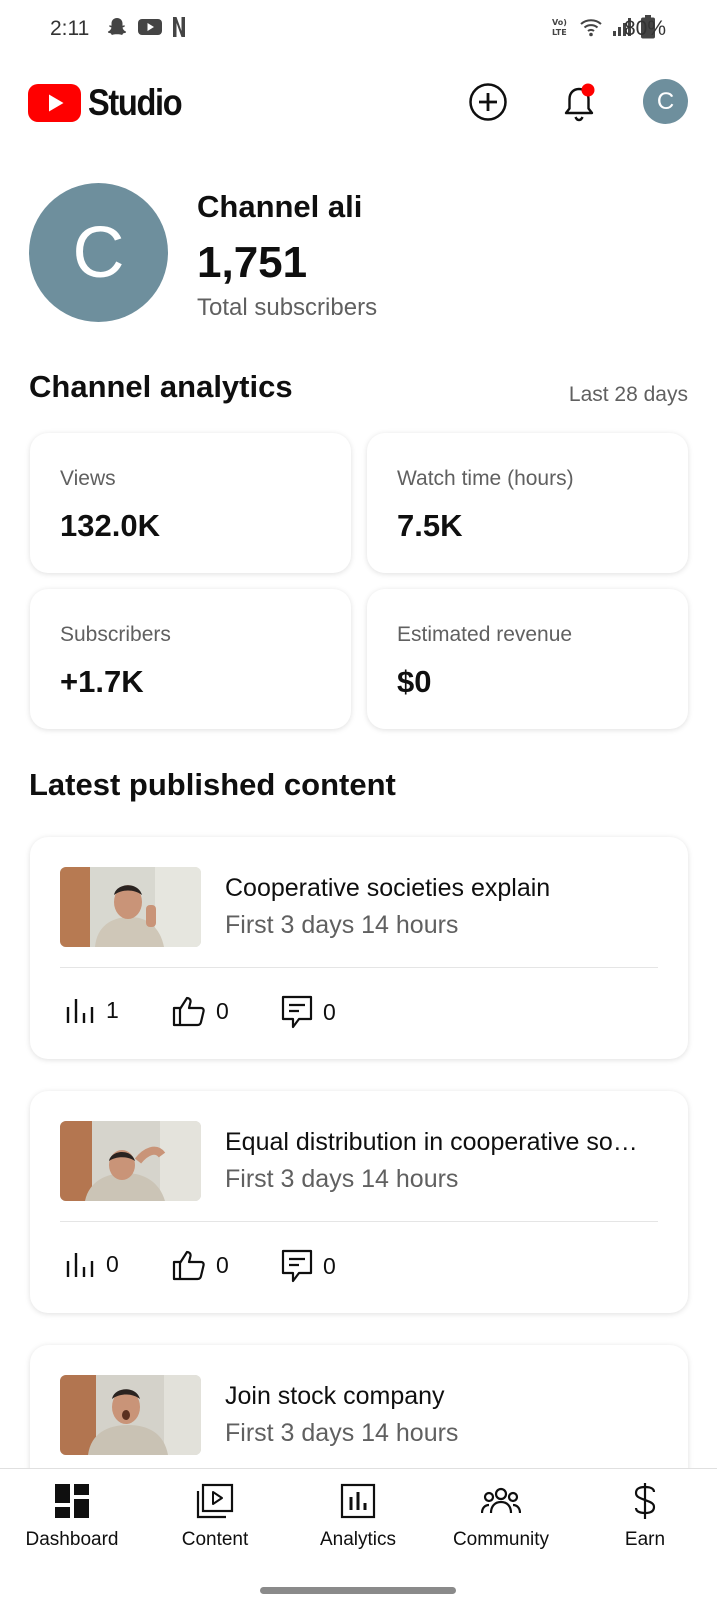 The image size is (717, 1600). What do you see at coordinates (252, 262) in the screenshot?
I see `total-subscribers-count: 1,751` at bounding box center [252, 262].